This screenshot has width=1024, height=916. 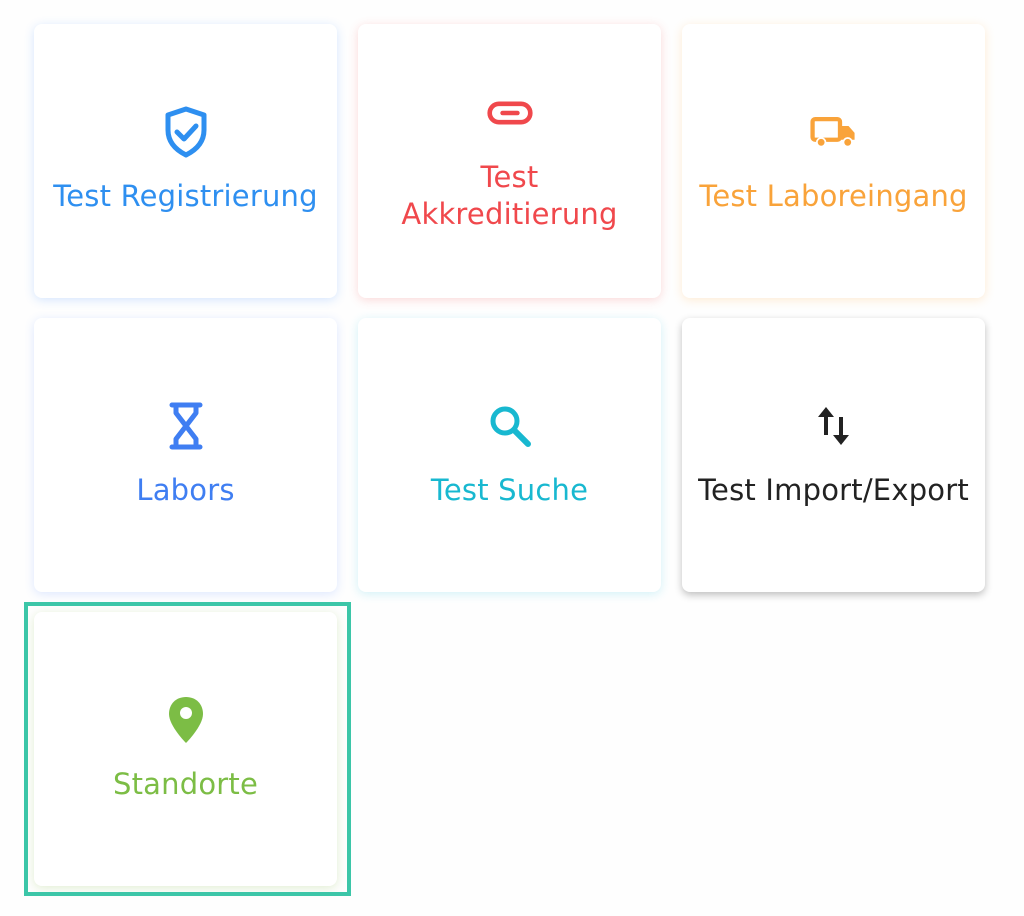 I want to click on tile-label: Test Akkreditierung, so click(x=509, y=195).